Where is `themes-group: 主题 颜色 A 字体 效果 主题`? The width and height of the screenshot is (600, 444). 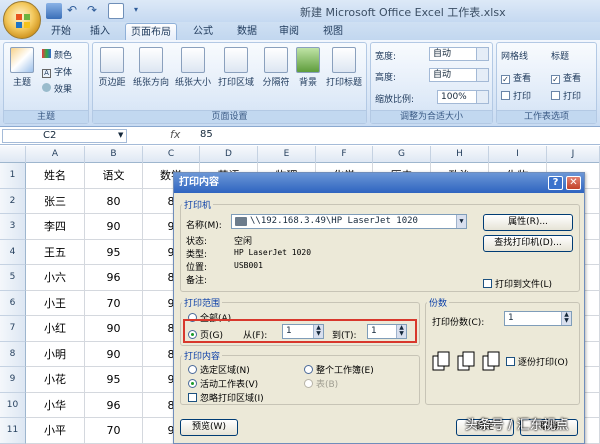
themes-group: 主题 颜色 A 字体 效果 主题 is located at coordinates (46, 83).